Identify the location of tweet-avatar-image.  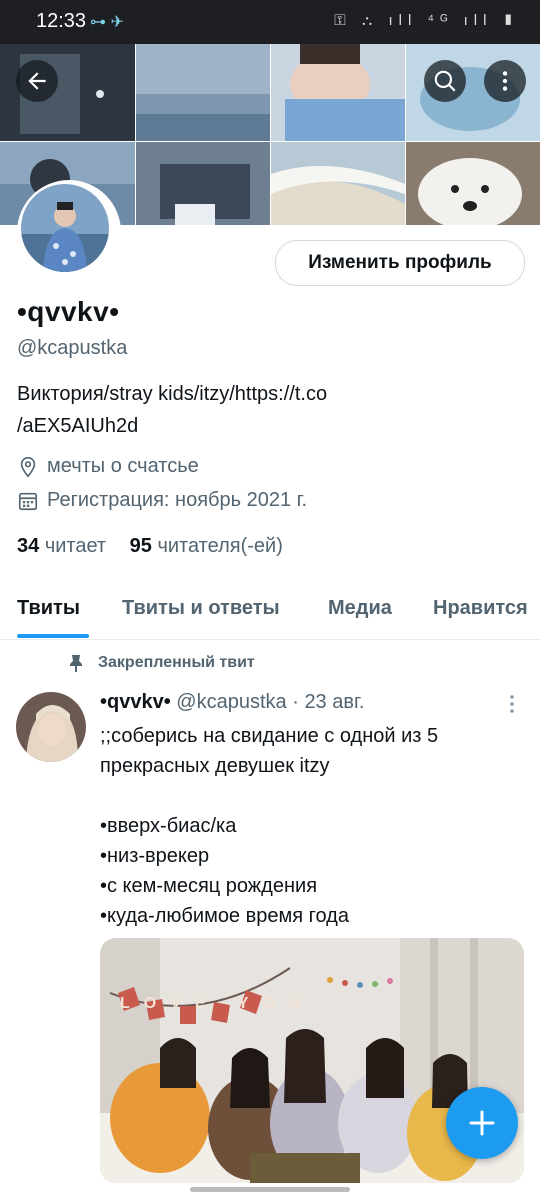
(51, 727).